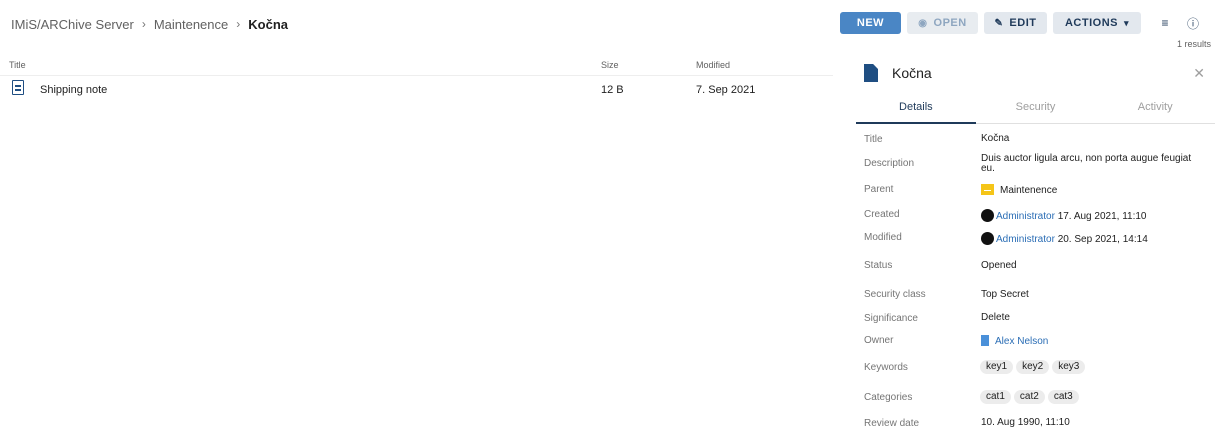  Describe the element at coordinates (889, 163) in the screenshot. I see `prop-label: Description` at that location.